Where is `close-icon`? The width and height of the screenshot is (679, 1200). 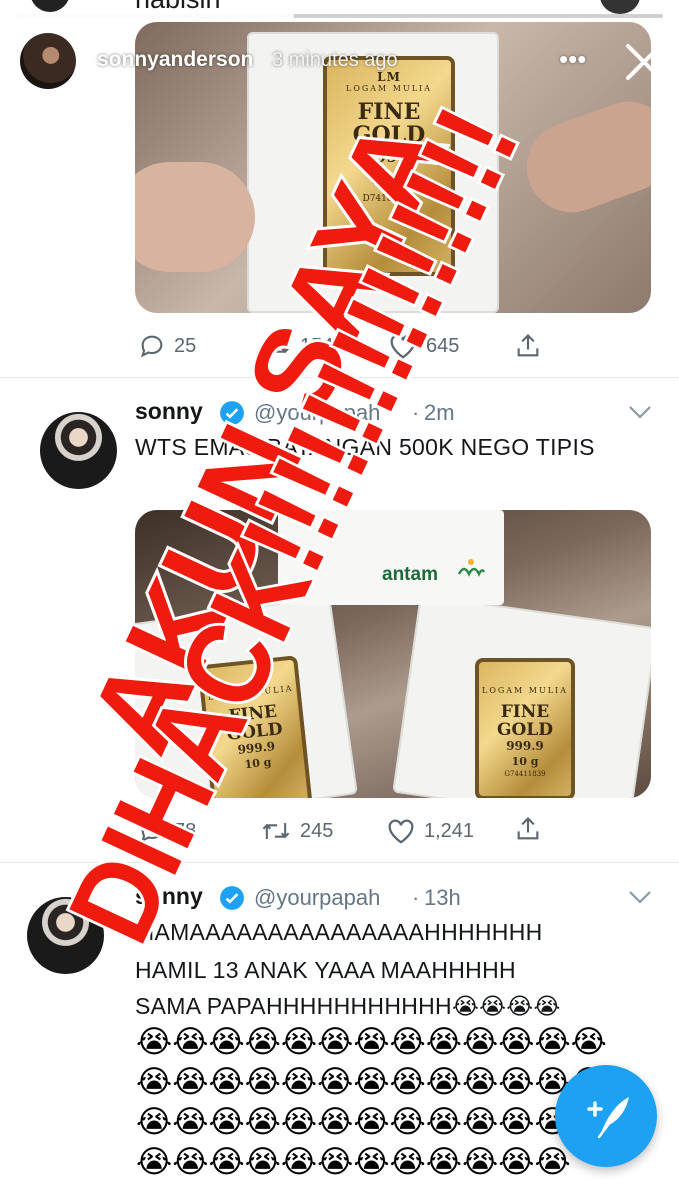
close-icon is located at coordinates (644, 62).